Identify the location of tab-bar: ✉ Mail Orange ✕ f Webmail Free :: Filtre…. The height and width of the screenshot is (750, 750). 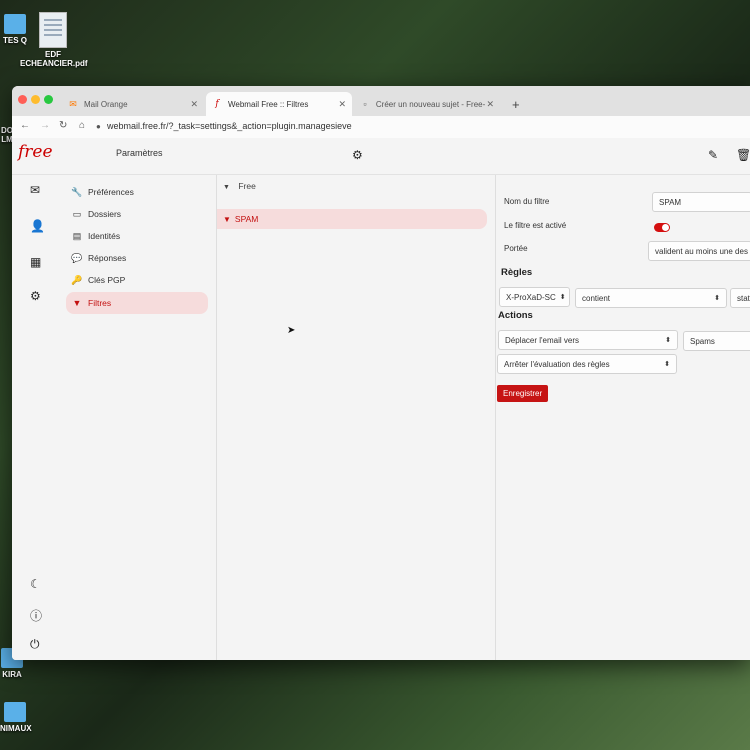
(381, 101).